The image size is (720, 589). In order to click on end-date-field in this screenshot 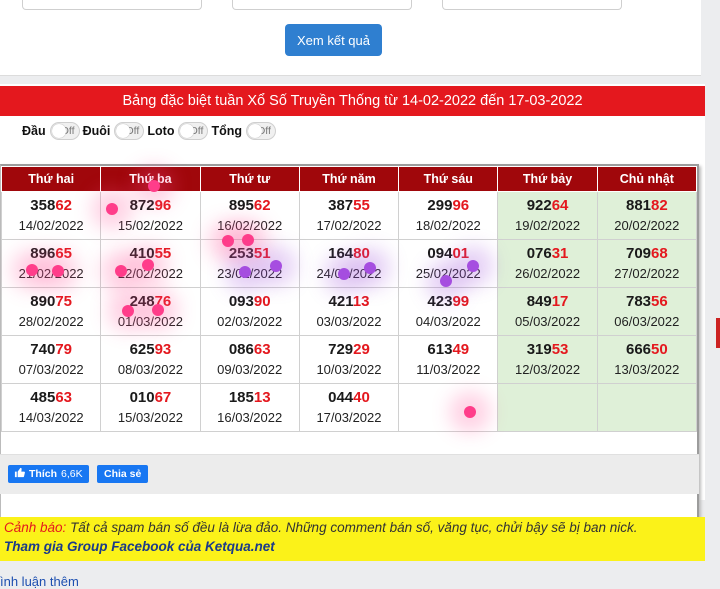, I will do `click(532, 5)`.